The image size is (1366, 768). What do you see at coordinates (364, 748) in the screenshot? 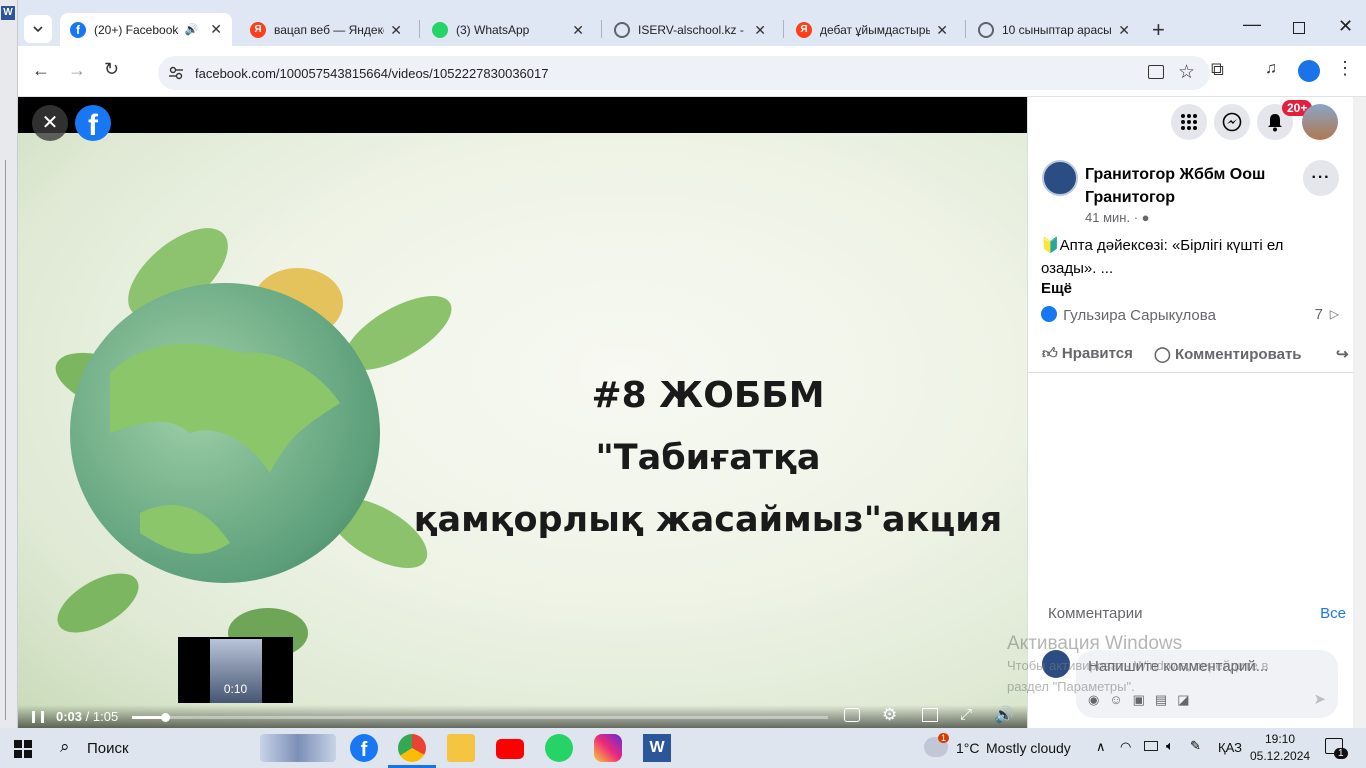
I see `facebook-app-icon: f` at bounding box center [364, 748].